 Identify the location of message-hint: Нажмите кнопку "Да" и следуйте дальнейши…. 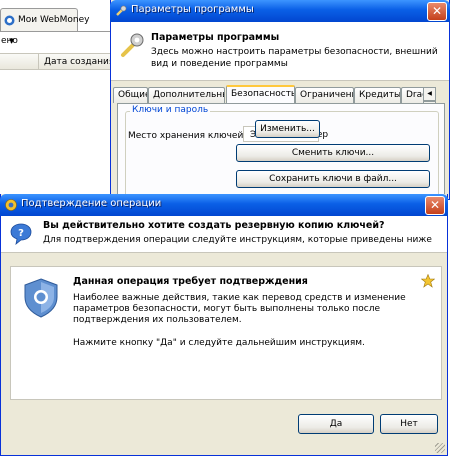
(219, 343).